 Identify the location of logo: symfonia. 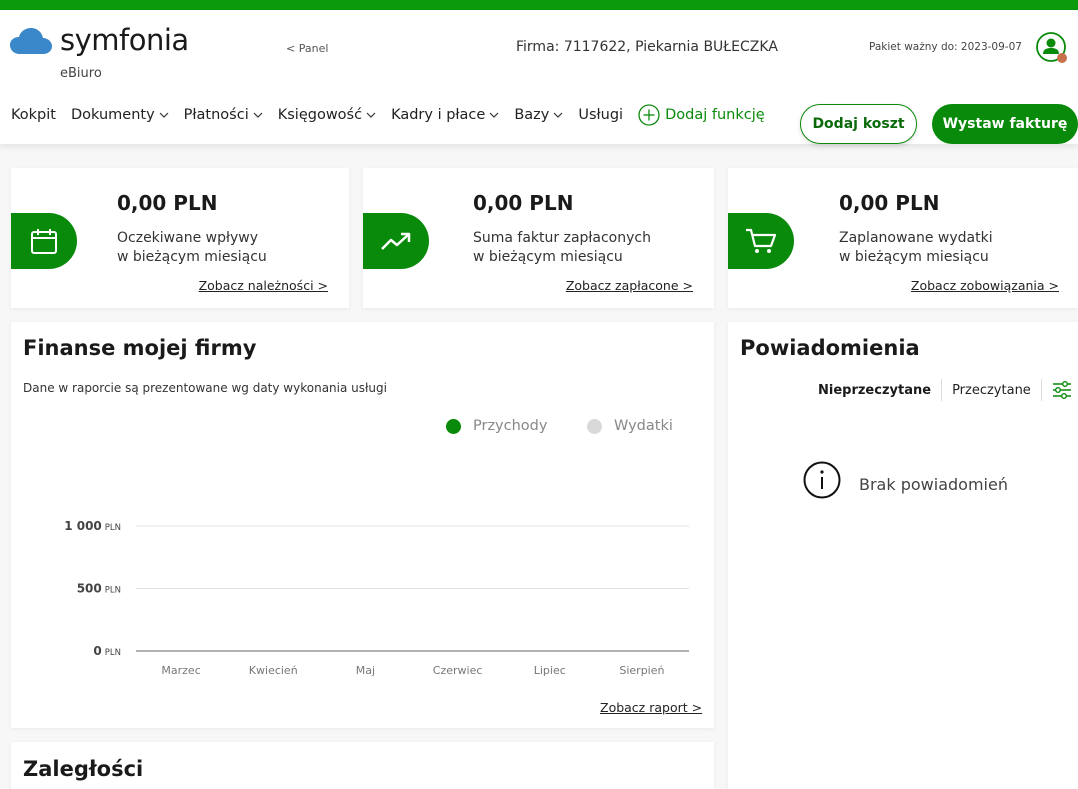
(99, 40).